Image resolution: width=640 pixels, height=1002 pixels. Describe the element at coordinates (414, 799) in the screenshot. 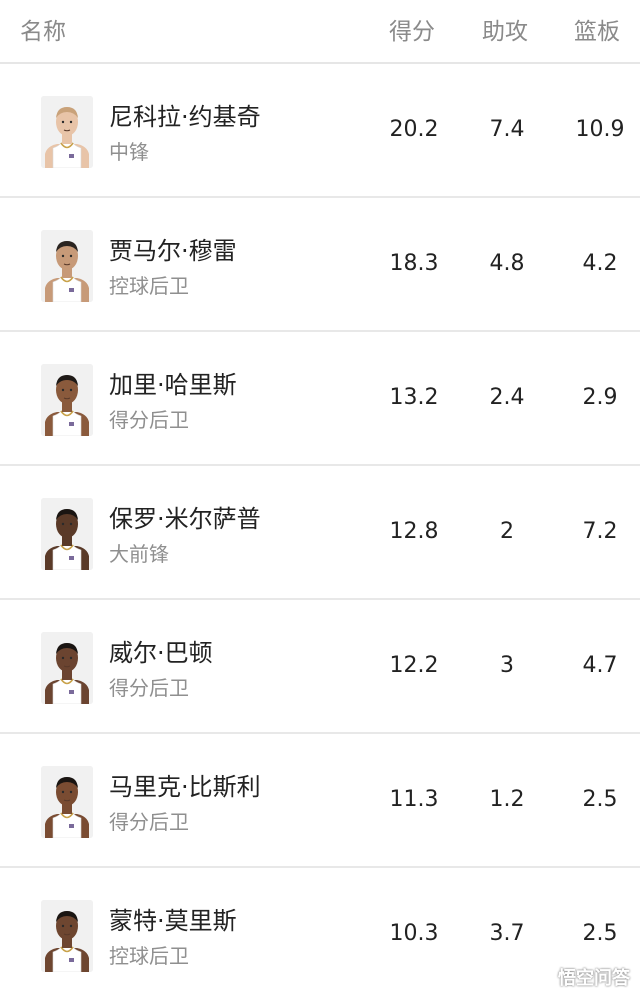

I see `player-points: 11.3` at that location.